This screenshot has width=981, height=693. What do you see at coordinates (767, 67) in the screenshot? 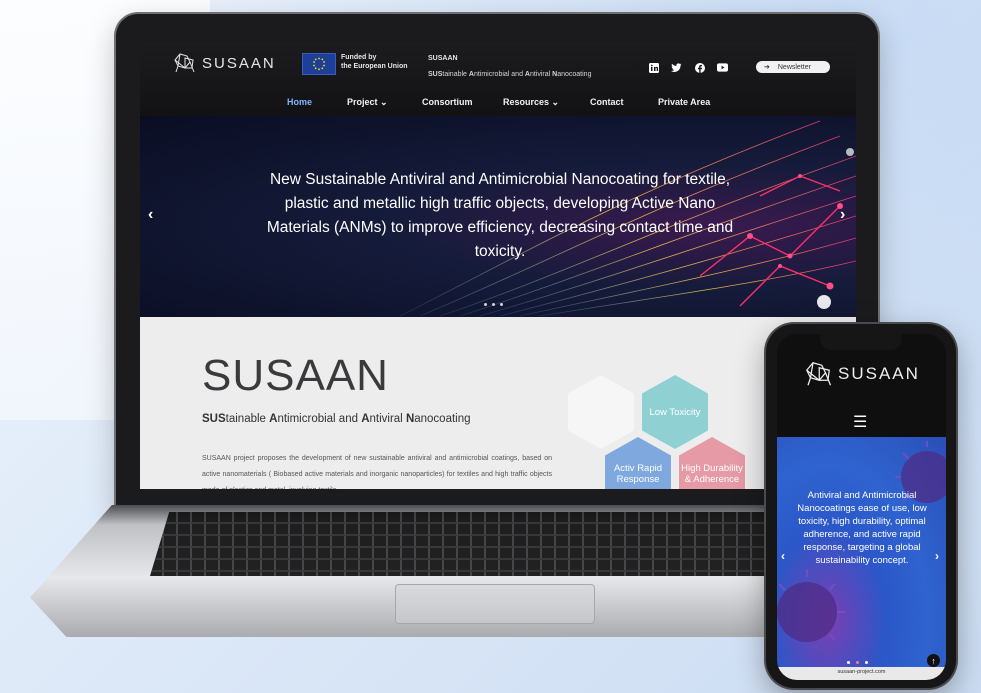
I see `arrow-right-icon: ➔` at bounding box center [767, 67].